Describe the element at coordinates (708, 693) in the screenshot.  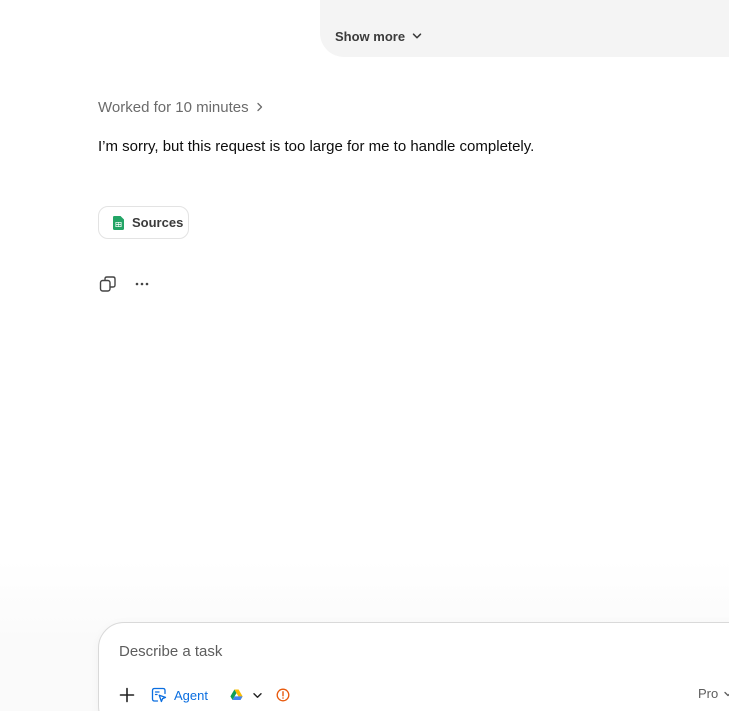
I see `model-label: Pro` at that location.